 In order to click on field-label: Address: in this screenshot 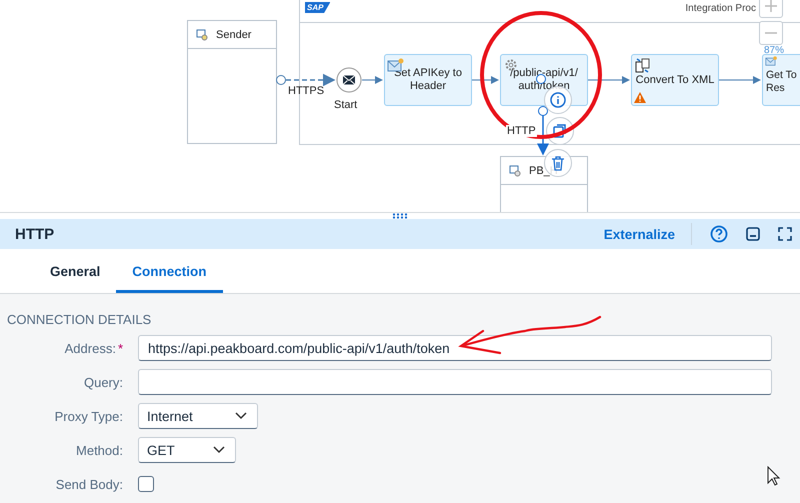, I will do `click(90, 348)`.